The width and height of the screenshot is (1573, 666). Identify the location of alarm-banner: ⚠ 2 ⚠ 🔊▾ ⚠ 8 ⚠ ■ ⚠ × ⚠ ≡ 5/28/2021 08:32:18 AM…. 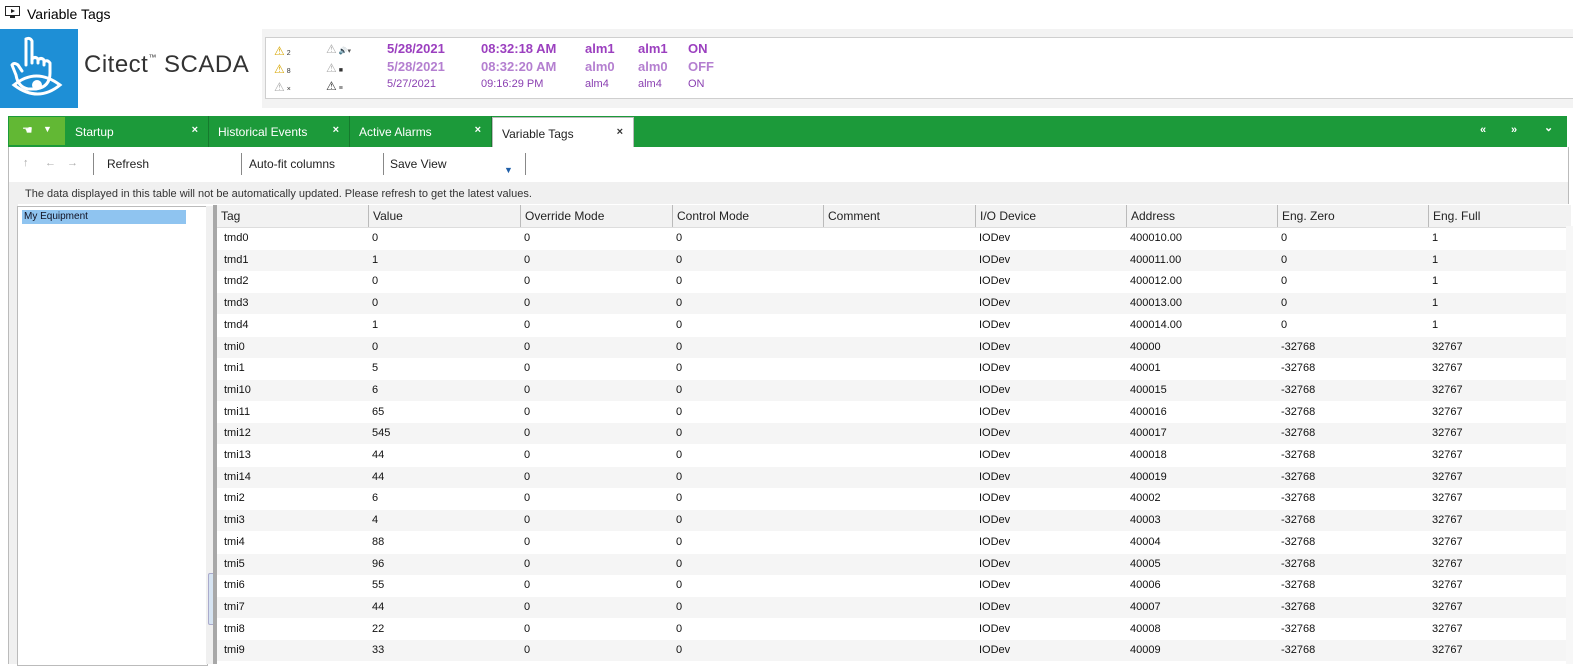
(919, 68).